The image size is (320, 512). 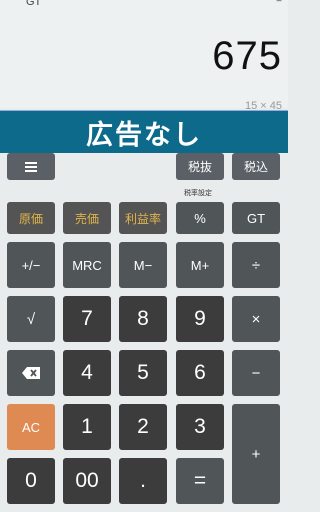 What do you see at coordinates (143, 427) in the screenshot?
I see `digit-2-button: 2` at bounding box center [143, 427].